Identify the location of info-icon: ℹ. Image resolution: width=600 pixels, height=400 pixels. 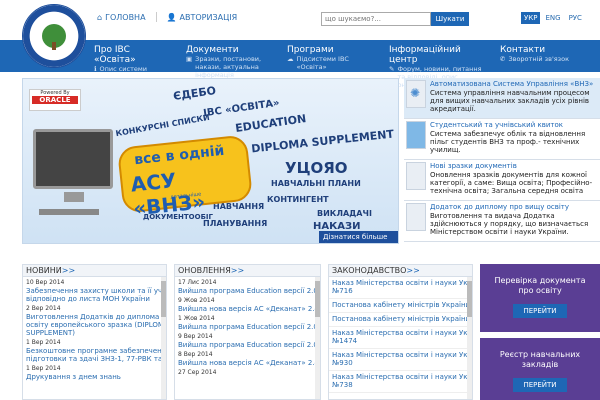
(95, 69).